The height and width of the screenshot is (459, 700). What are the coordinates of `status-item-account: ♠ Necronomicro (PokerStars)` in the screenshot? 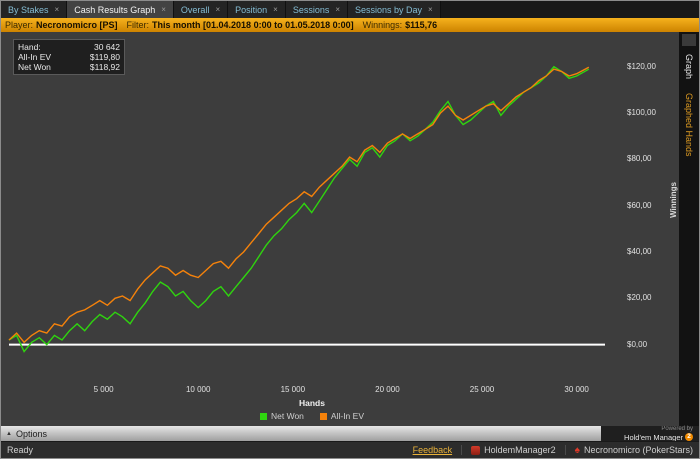 It's located at (634, 450).